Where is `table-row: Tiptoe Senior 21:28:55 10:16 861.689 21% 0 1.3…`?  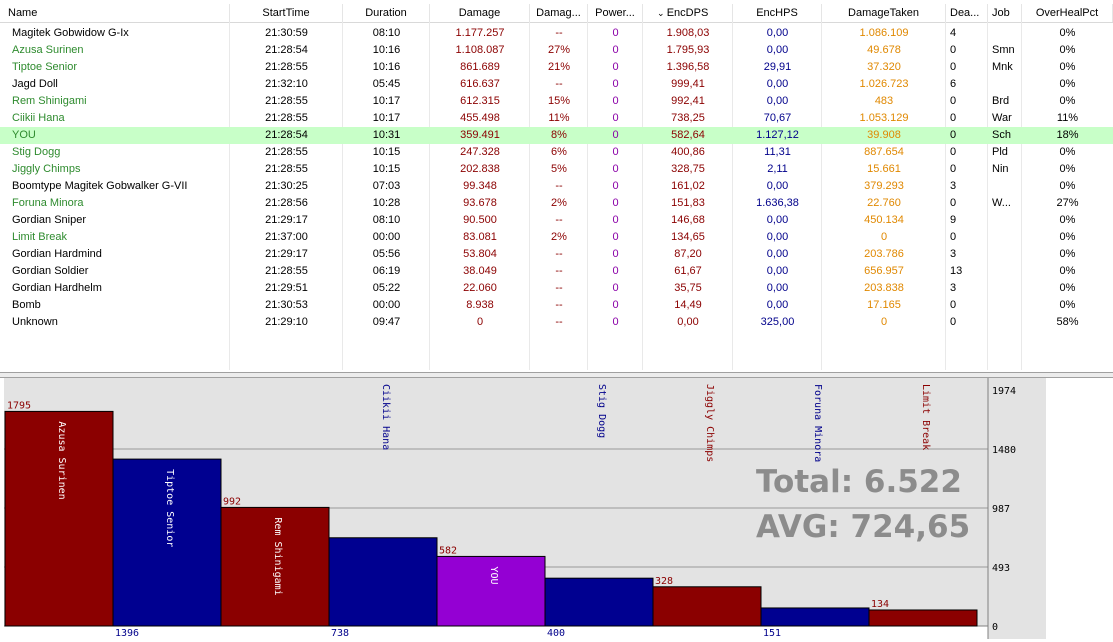 table-row: Tiptoe Senior 21:28:55 10:16 861.689 21% 0 1.3… is located at coordinates (556, 67).